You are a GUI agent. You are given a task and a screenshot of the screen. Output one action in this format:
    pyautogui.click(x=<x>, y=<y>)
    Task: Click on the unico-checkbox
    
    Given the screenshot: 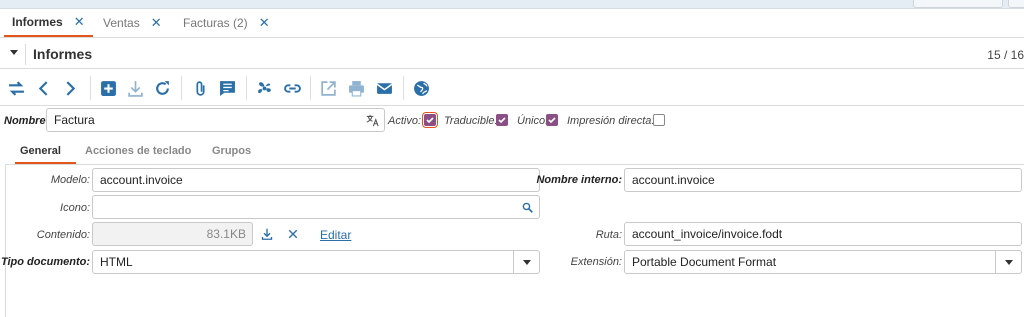 What is the action you would take?
    pyautogui.click(x=552, y=120)
    